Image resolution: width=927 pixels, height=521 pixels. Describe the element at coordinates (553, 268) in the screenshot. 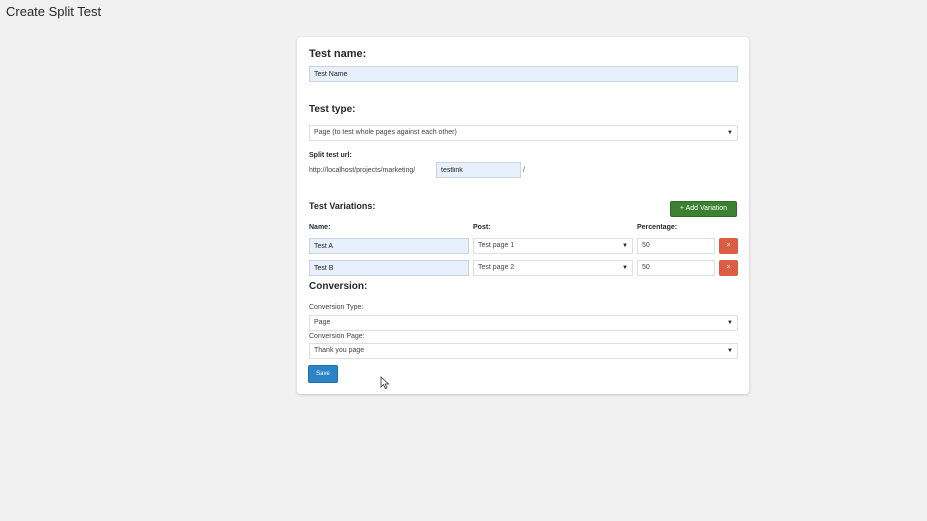

I see `variation-post-select: Test page 2 ▼` at that location.